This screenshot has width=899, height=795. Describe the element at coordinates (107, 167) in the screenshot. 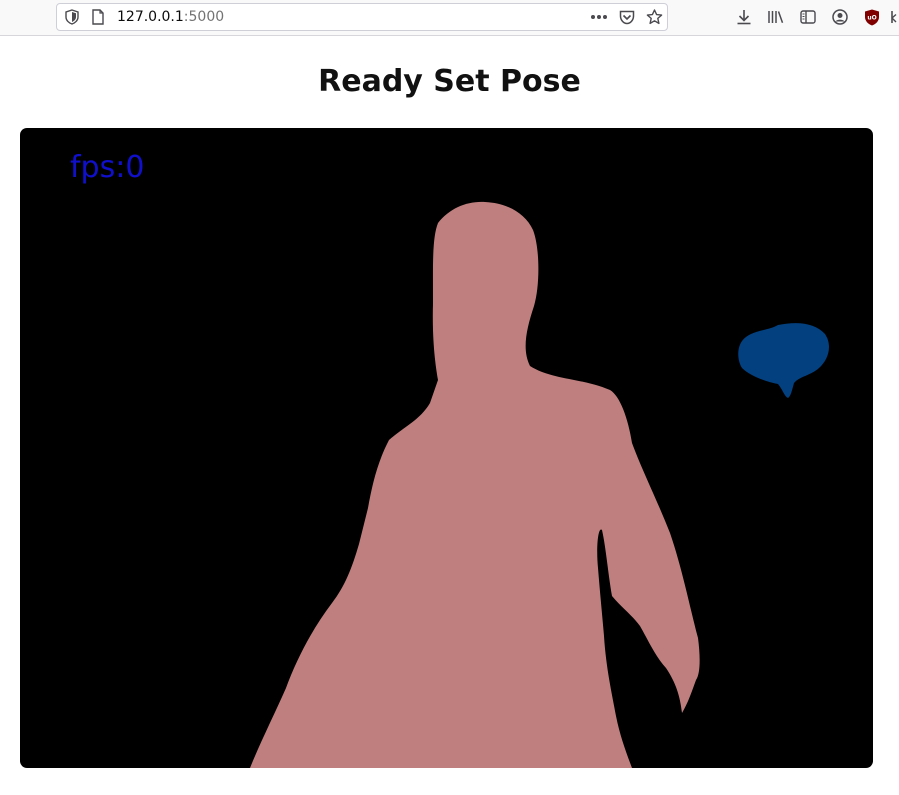

I see `fps-counter: fps:0` at that location.